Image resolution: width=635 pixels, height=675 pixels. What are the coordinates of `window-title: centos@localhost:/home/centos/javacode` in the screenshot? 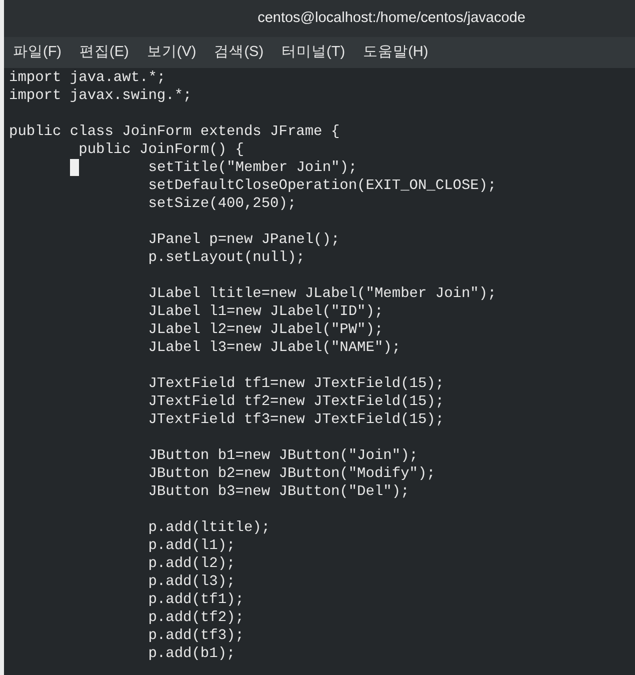 It's located at (392, 18).